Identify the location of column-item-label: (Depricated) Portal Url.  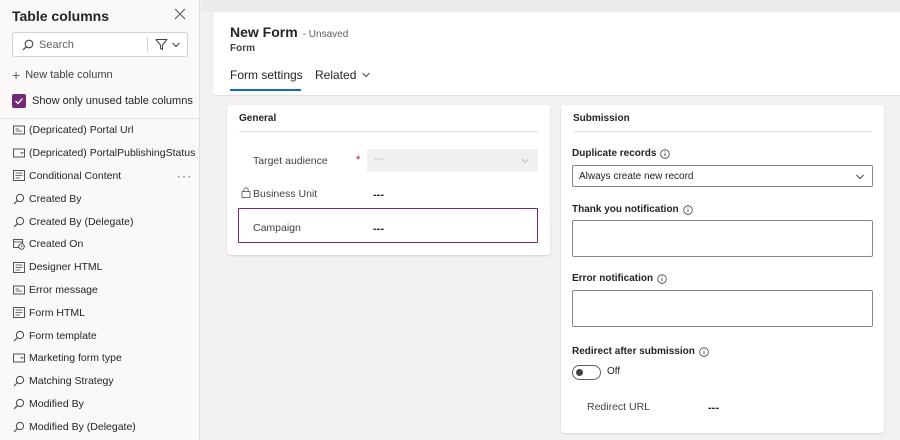
(81, 130).